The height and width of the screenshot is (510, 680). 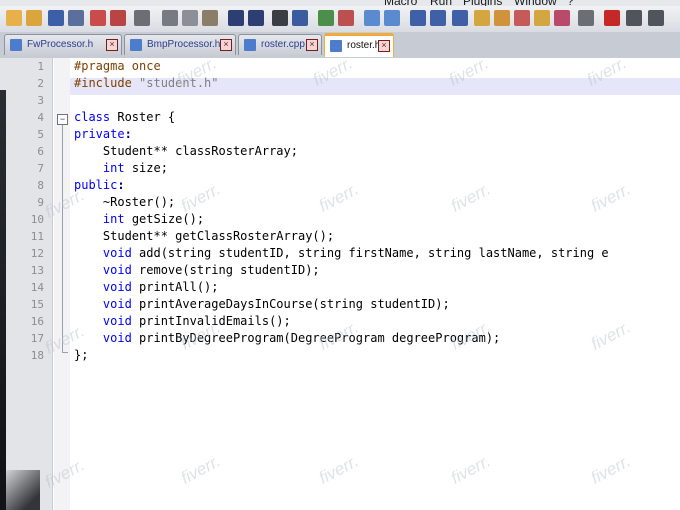 I want to click on cut-icon, so click(x=170, y=18).